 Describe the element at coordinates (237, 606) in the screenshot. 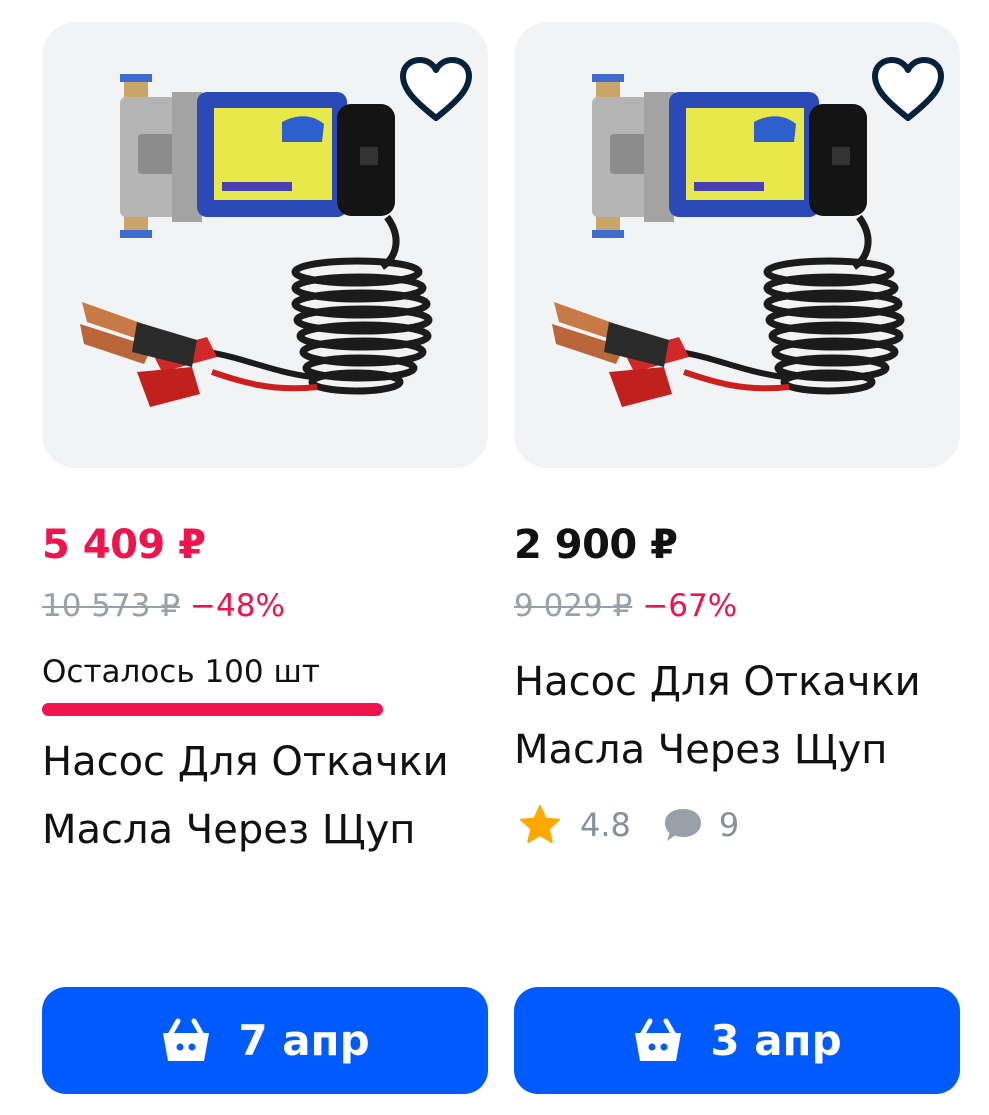

I see `discount-badge: −48%` at that location.